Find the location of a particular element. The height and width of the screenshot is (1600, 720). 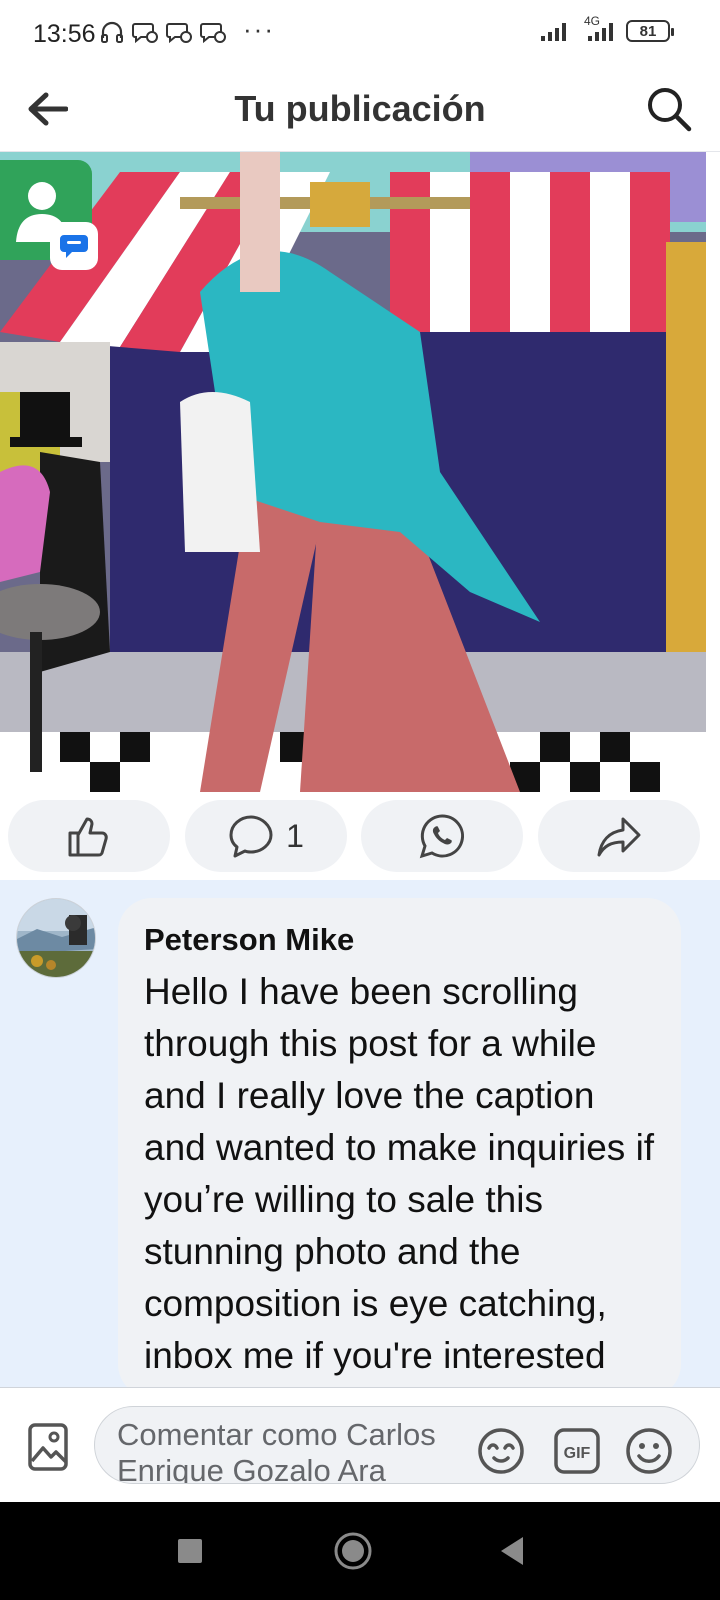

home-circle-icon is located at coordinates (353, 1551).